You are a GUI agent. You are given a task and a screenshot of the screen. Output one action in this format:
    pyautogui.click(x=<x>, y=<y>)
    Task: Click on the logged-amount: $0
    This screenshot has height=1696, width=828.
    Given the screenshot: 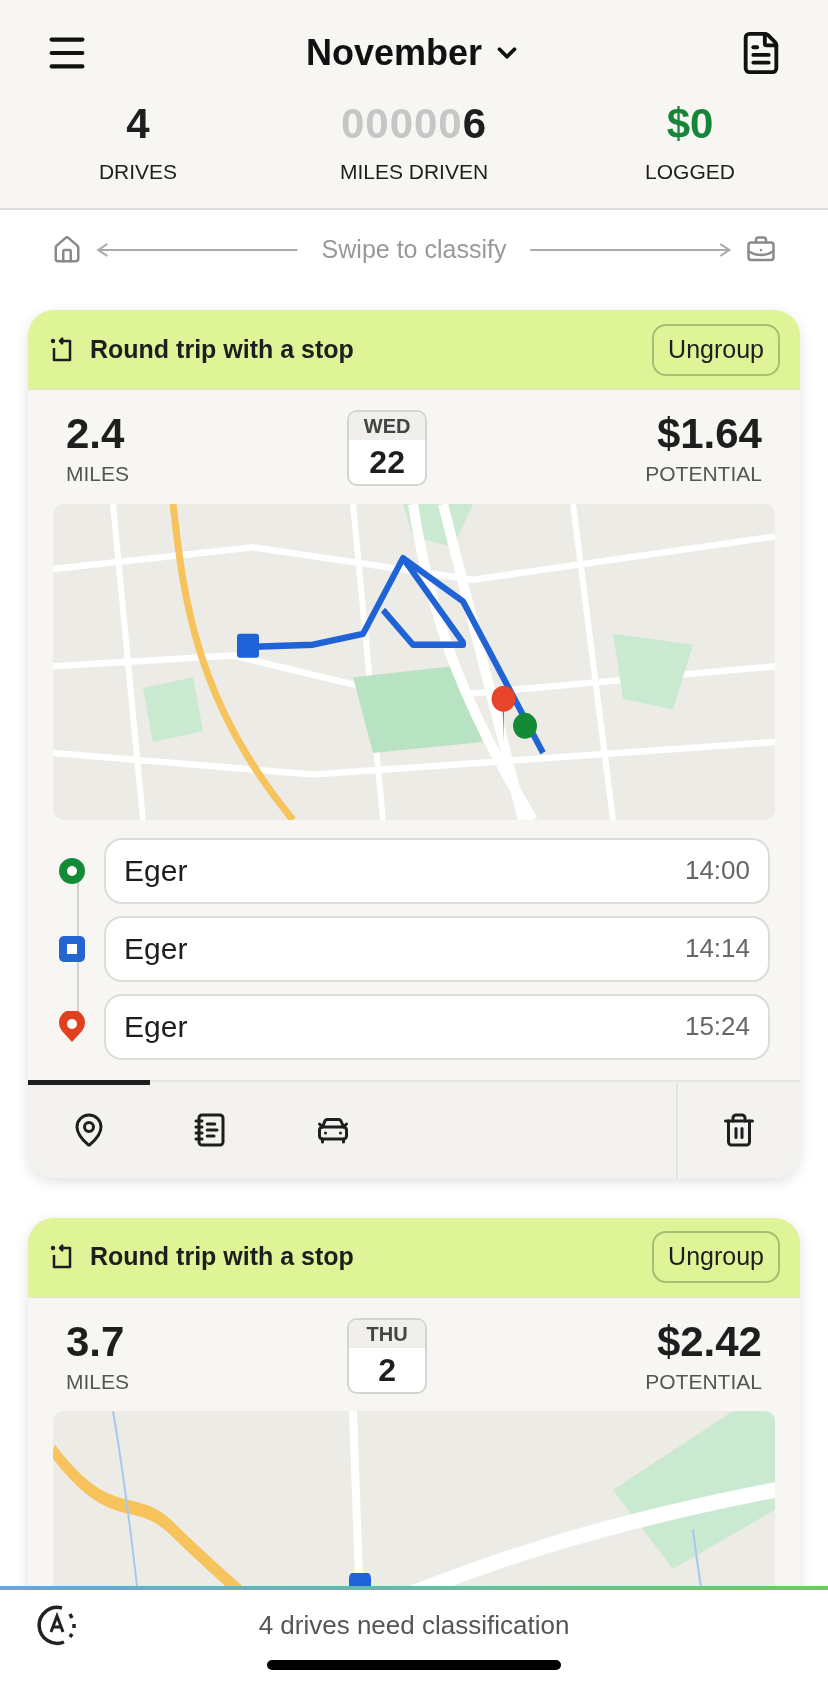 What is the action you would take?
    pyautogui.click(x=690, y=124)
    